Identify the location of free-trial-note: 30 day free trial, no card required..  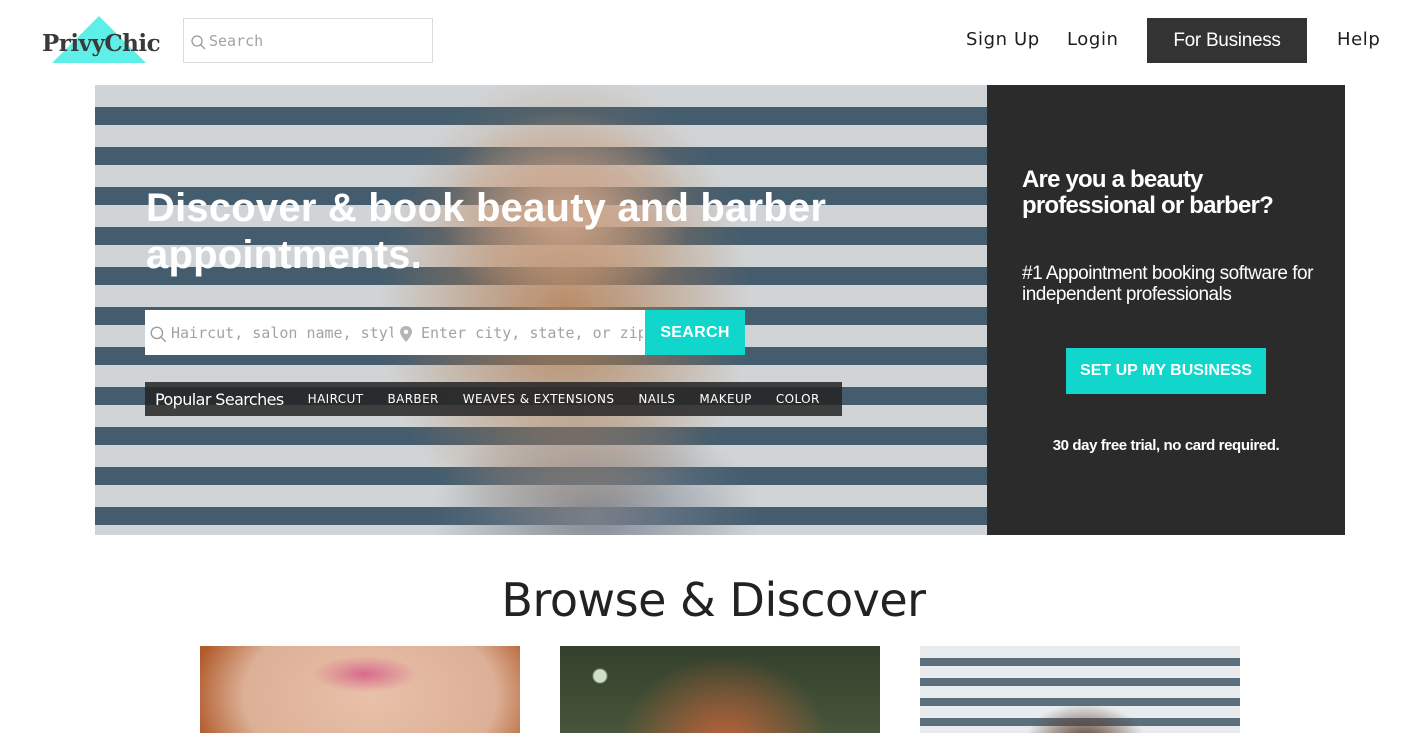
(1166, 445).